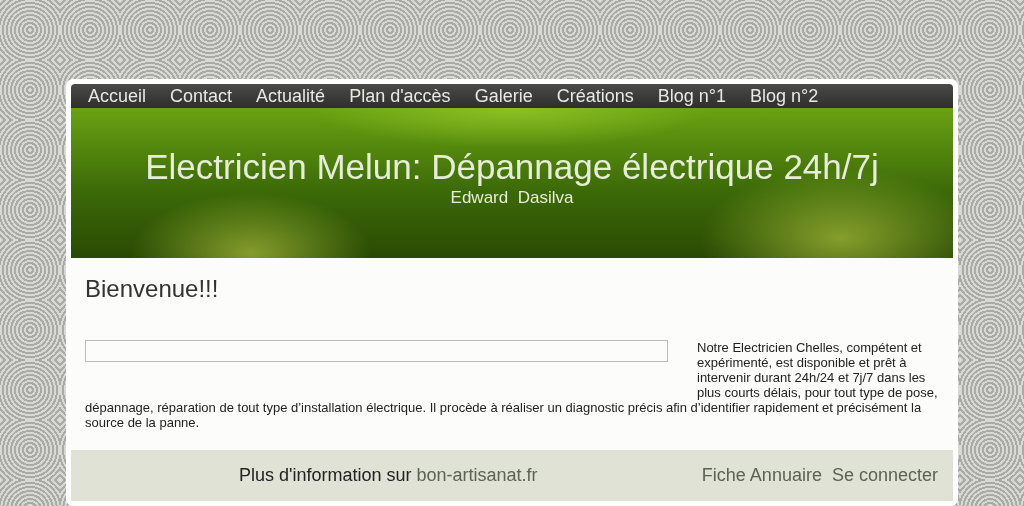  Describe the element at coordinates (761, 475) in the screenshot. I see `footer-link: Fiche Annuaire` at that location.